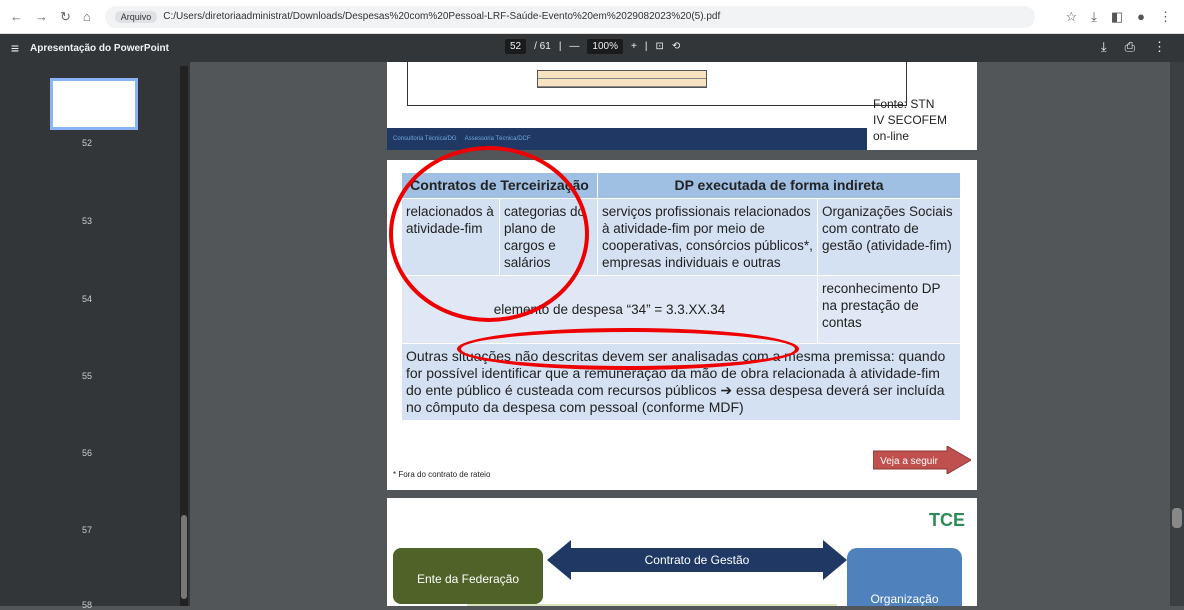  I want to click on page-number-label: 53, so click(91, 221).